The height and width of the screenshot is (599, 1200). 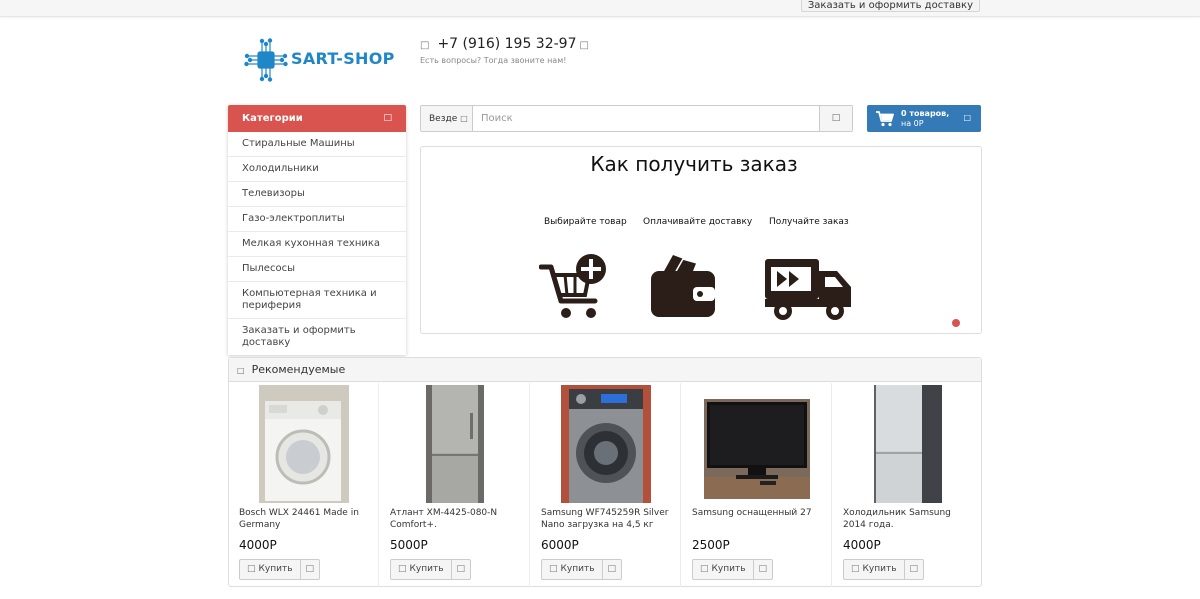 What do you see at coordinates (711, 545) in the screenshot?
I see `product-price: 2500Р` at bounding box center [711, 545].